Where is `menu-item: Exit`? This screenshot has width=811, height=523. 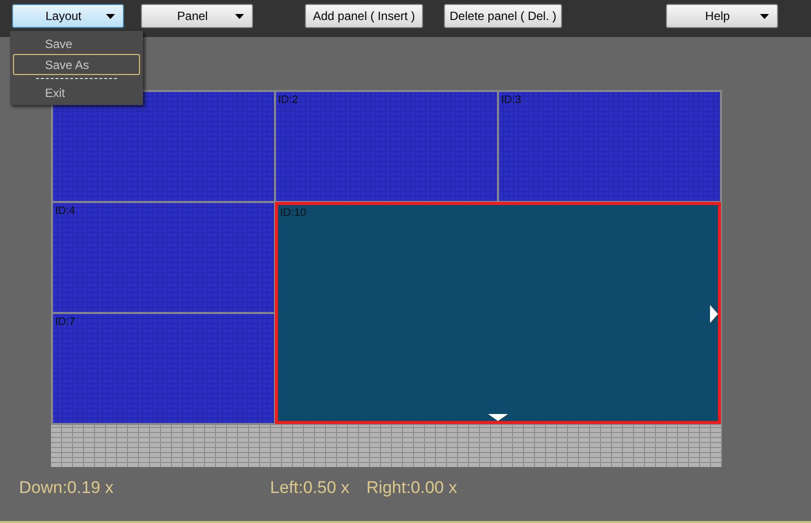
menu-item: Exit is located at coordinates (76, 92).